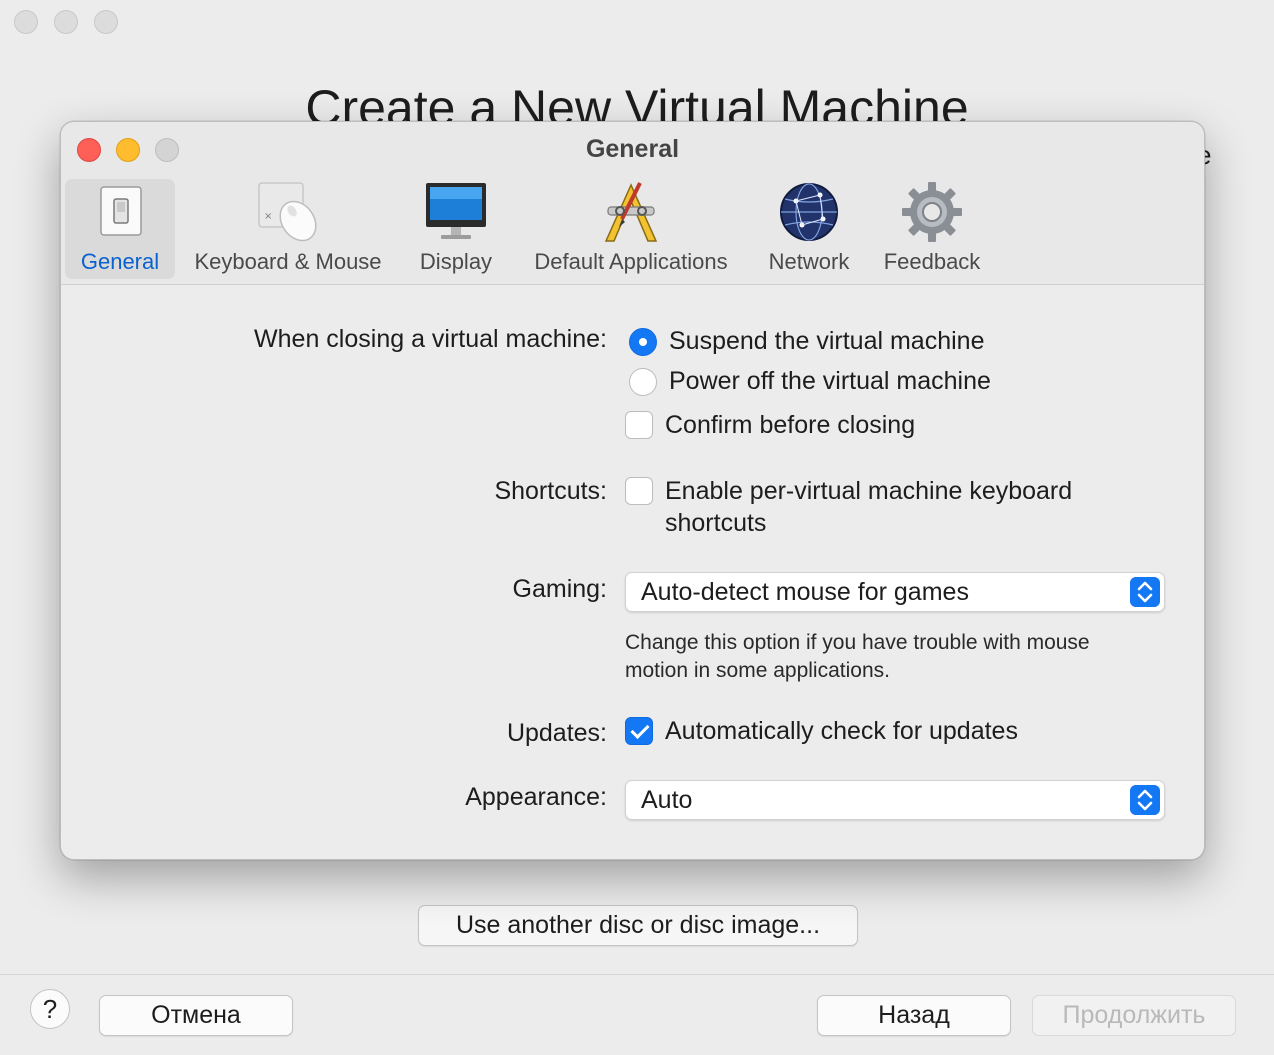 The image size is (1274, 1055). Describe the element at coordinates (456, 211) in the screenshot. I see `display-monitor-icon` at that location.